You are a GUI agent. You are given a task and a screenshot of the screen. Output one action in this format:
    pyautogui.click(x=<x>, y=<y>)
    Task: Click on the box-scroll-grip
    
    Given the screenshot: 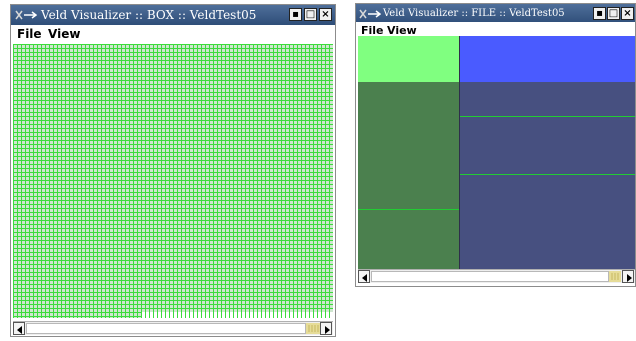 What is the action you would take?
    pyautogui.click(x=313, y=328)
    